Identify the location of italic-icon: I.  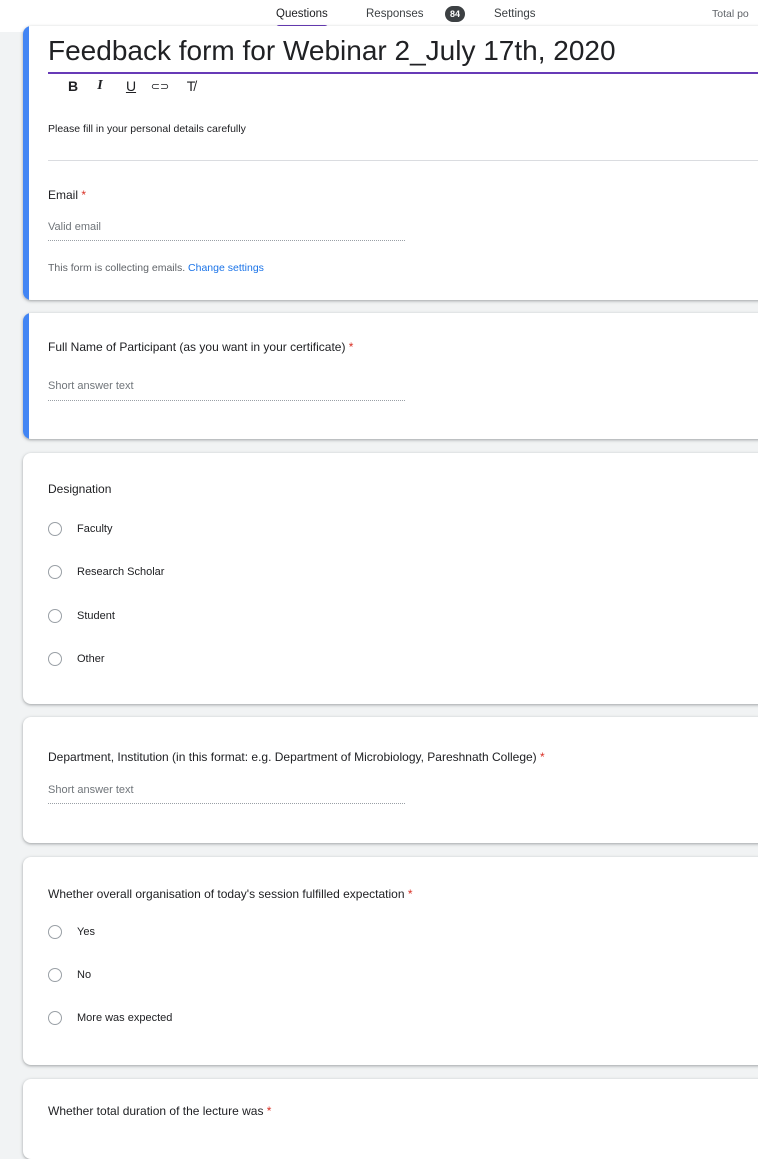
(100, 86).